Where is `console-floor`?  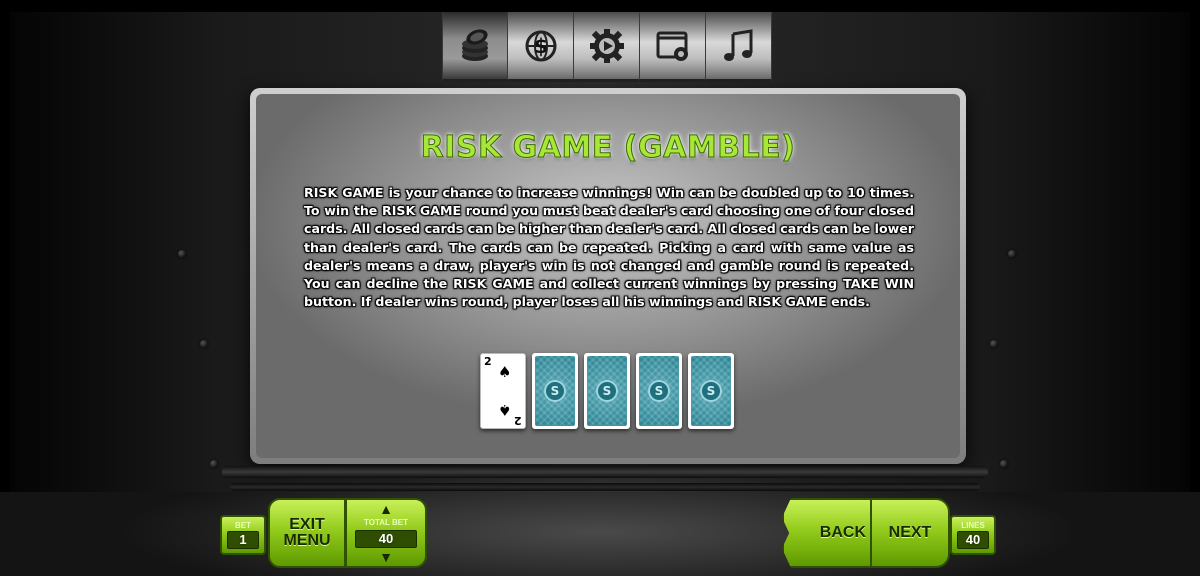 console-floor is located at coordinates (600, 534).